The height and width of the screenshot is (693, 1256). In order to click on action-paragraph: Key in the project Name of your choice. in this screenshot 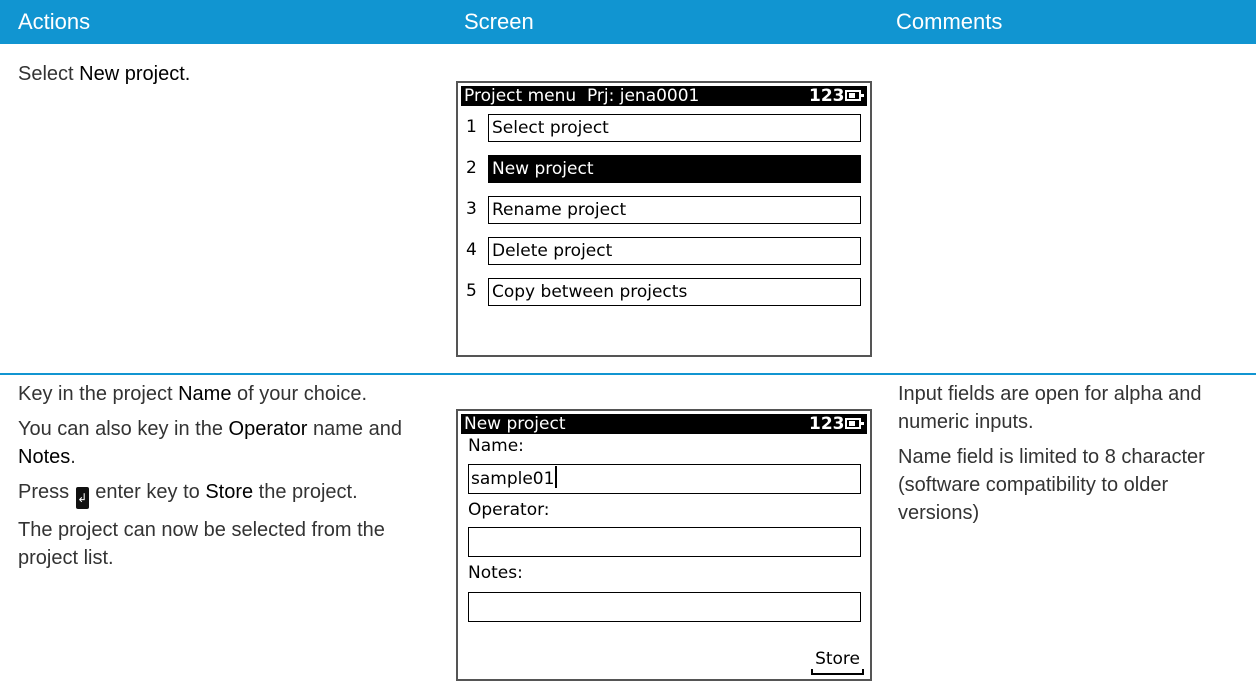, I will do `click(193, 394)`.